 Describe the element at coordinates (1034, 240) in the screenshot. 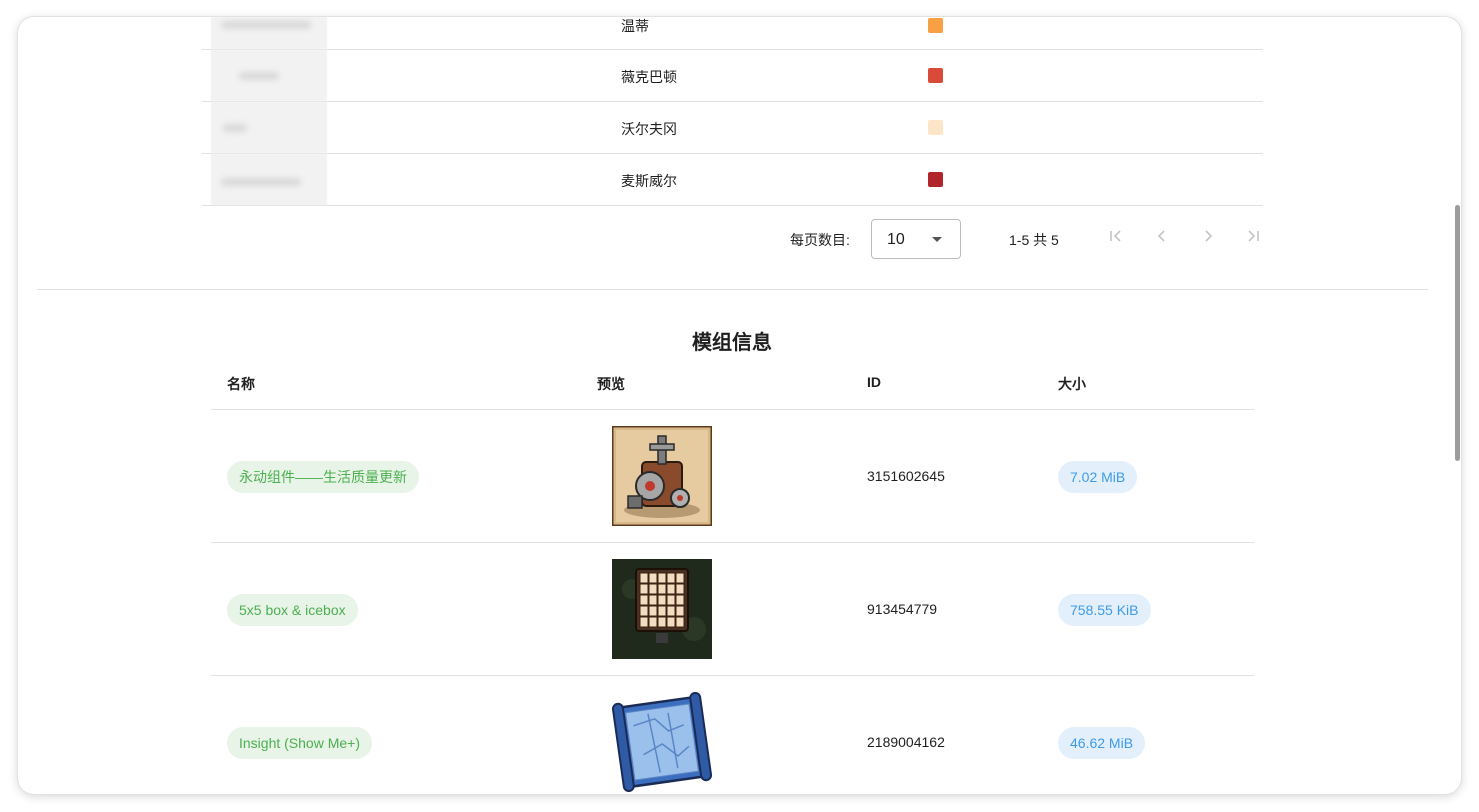

I see `pagination-range: 1-5 共 5` at that location.